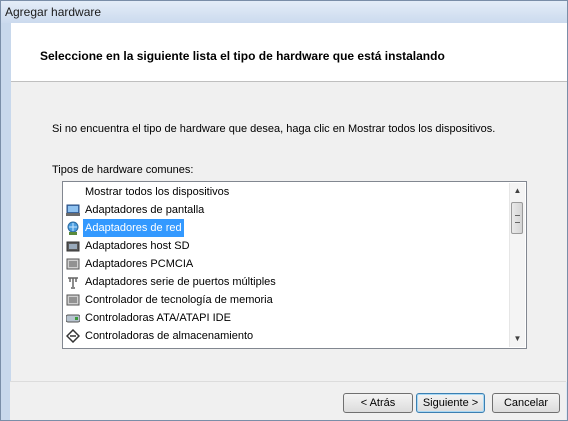  What do you see at coordinates (179, 300) in the screenshot?
I see `list-item-label: Controlador de tecnología de memoria` at bounding box center [179, 300].